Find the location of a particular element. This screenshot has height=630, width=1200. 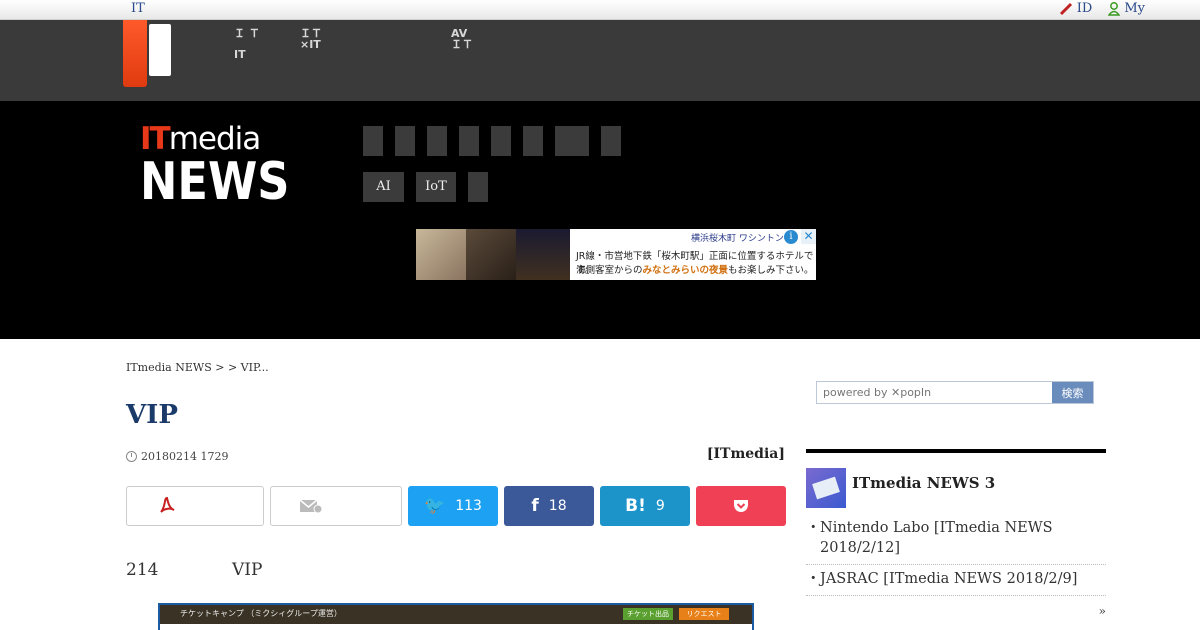

pdf-icon is located at coordinates (167, 504).